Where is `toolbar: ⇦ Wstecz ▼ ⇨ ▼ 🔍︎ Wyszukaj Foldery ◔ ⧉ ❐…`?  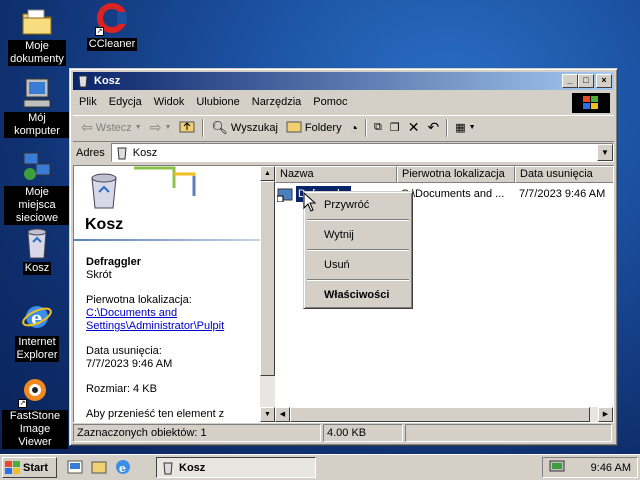
toolbar: ⇦ Wstecz ▼ ⇨ ▼ 🔍︎ Wyszukaj Foldery ◔ ⧉ ❐… is located at coordinates (343, 127).